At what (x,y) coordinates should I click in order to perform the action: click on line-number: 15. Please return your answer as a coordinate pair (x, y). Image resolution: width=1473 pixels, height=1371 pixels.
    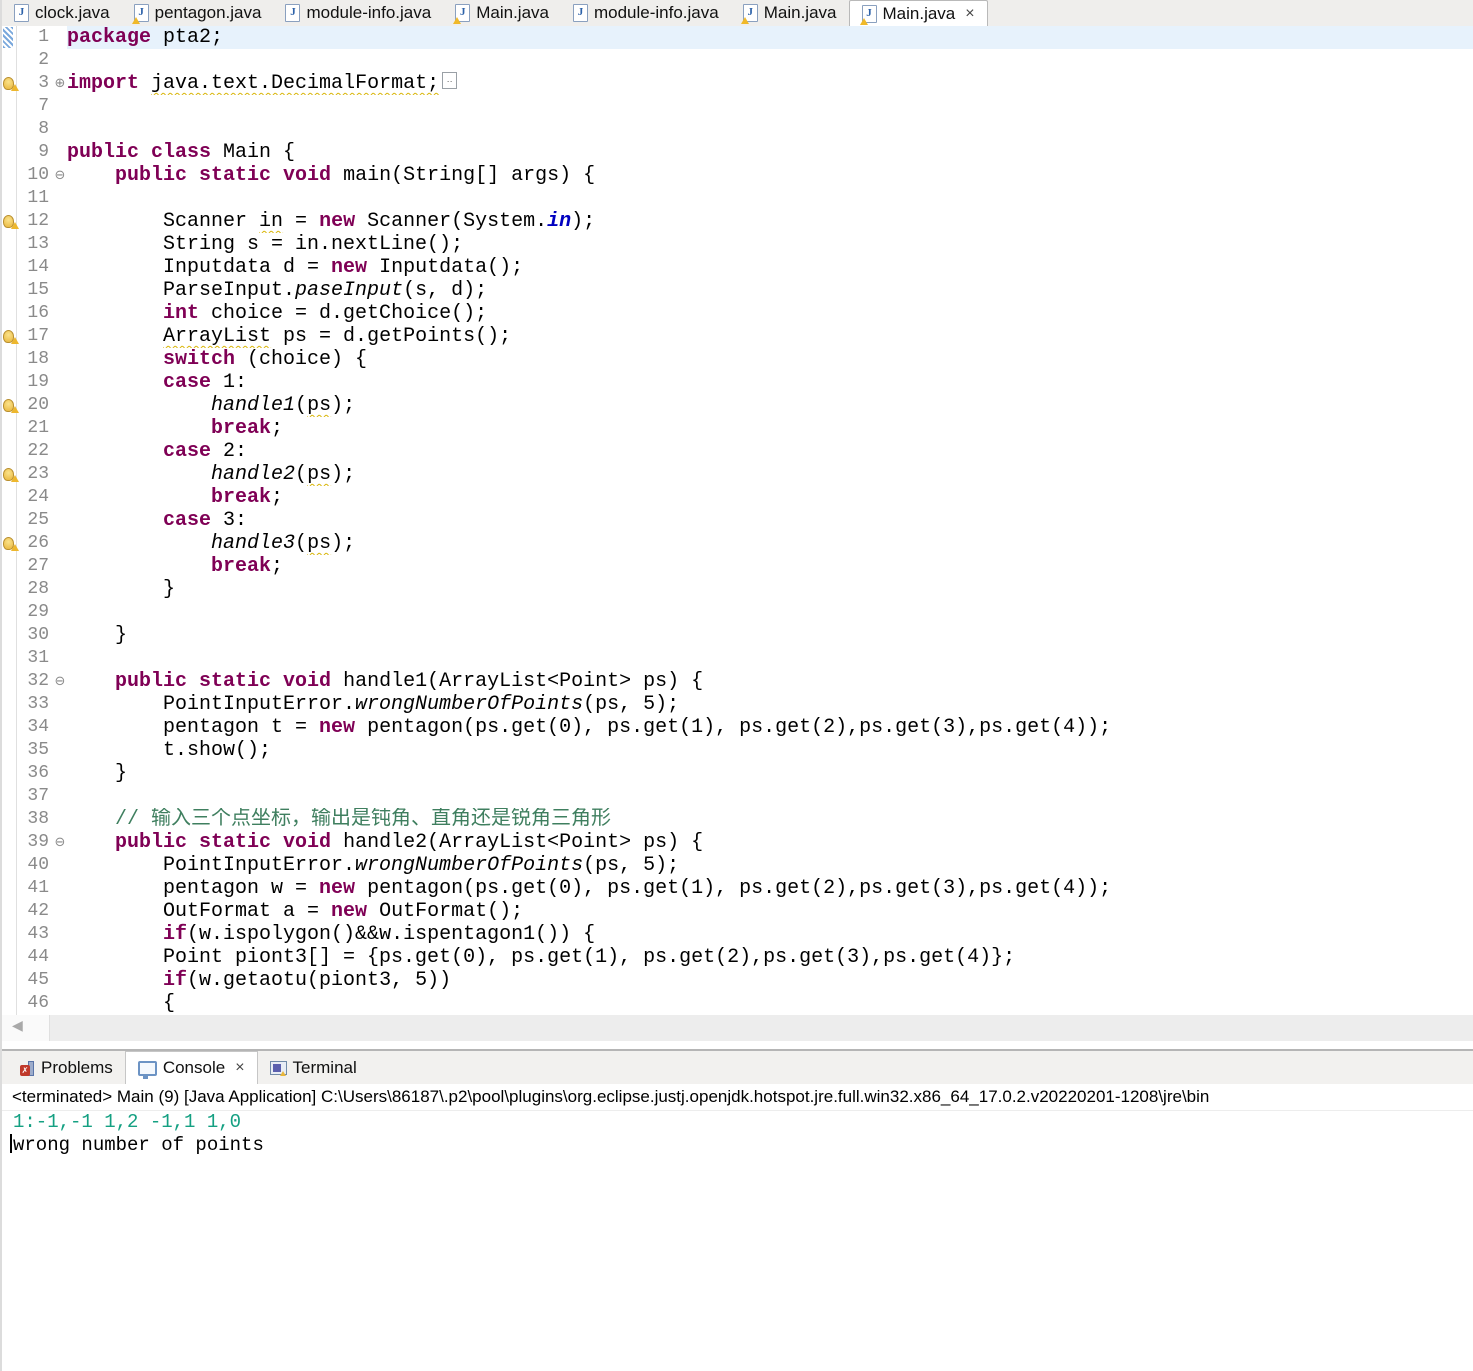
    Looking at the image, I should click on (35, 290).